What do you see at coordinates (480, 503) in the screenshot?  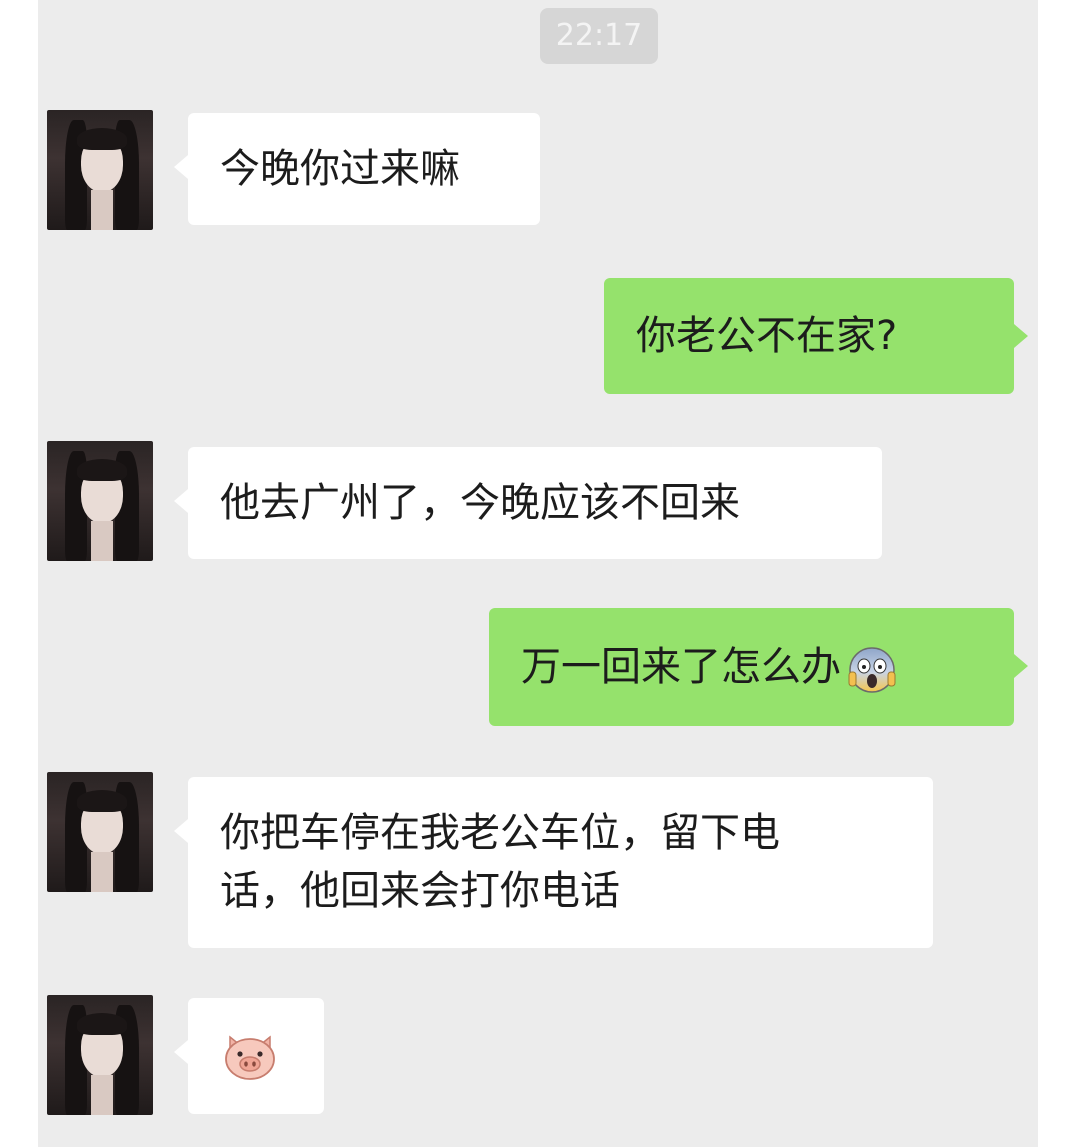 I see `message-text: 他去广州了，今晚应该不回来` at bounding box center [480, 503].